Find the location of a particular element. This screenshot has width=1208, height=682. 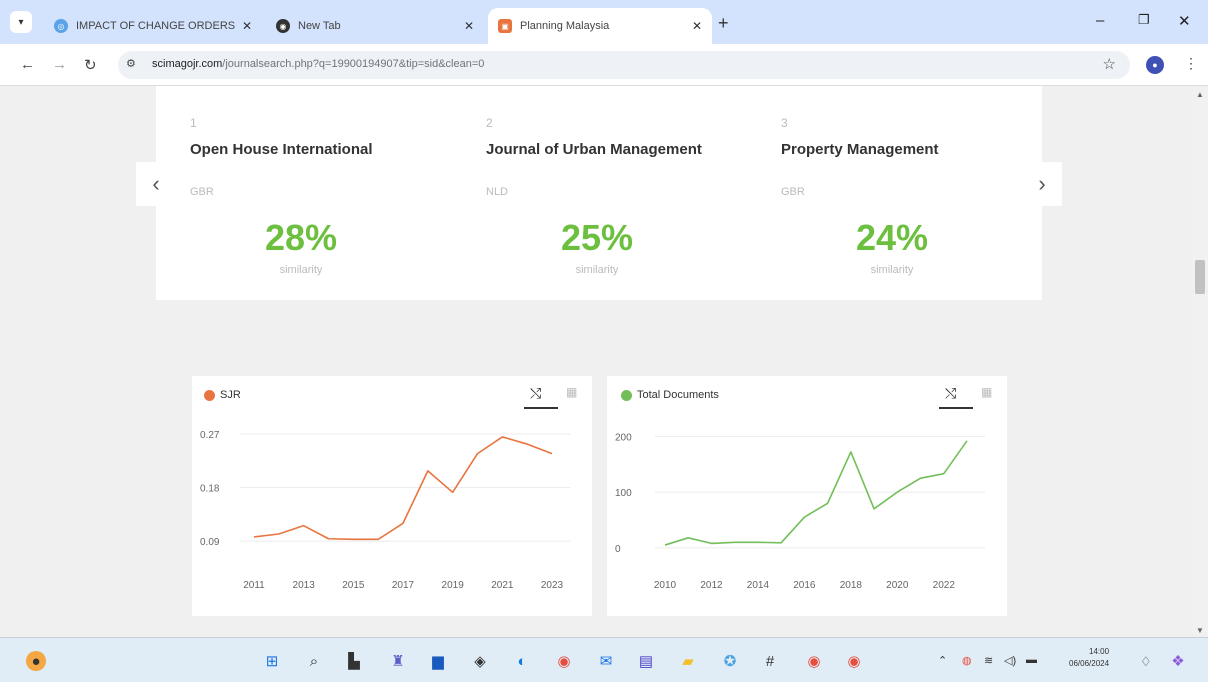

minimize-button: – is located at coordinates (1100, 20).